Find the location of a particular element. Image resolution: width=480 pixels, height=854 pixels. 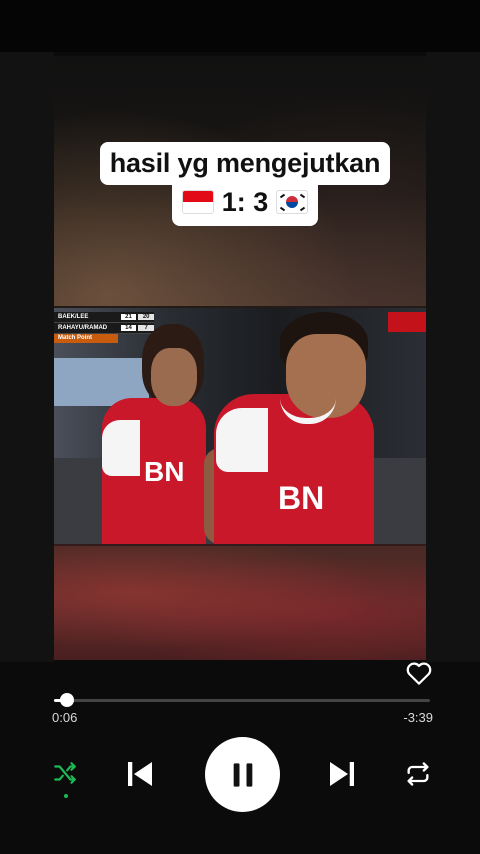

skip-previous-icon is located at coordinates (140, 774).